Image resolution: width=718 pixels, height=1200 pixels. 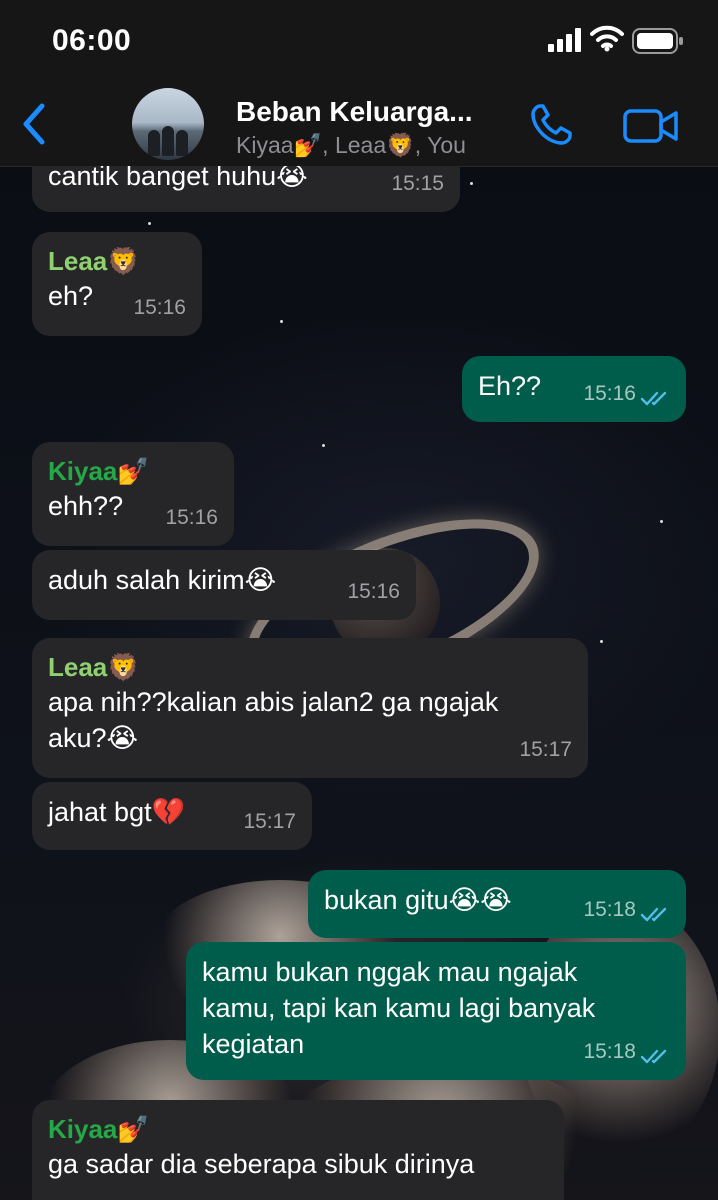 What do you see at coordinates (178, 178) in the screenshot?
I see `message-text: cantik banget huhu😭` at bounding box center [178, 178].